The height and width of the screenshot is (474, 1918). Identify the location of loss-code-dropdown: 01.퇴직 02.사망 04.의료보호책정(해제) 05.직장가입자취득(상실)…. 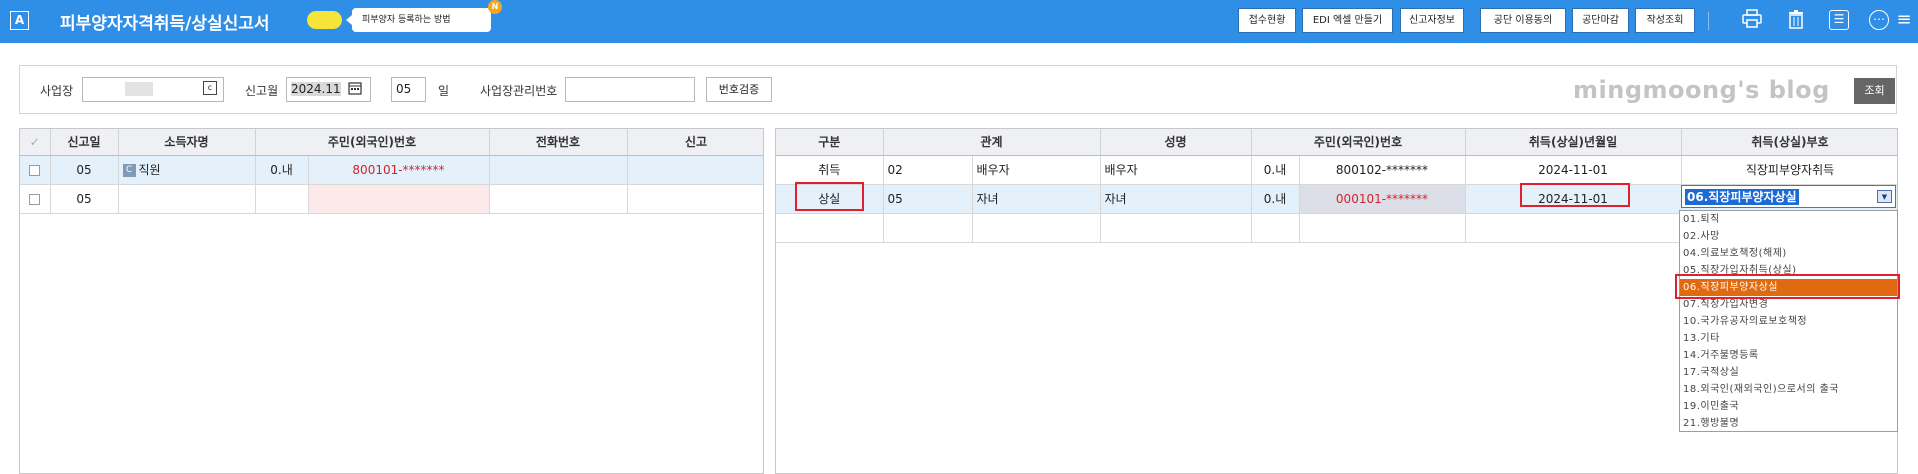
(1788, 321).